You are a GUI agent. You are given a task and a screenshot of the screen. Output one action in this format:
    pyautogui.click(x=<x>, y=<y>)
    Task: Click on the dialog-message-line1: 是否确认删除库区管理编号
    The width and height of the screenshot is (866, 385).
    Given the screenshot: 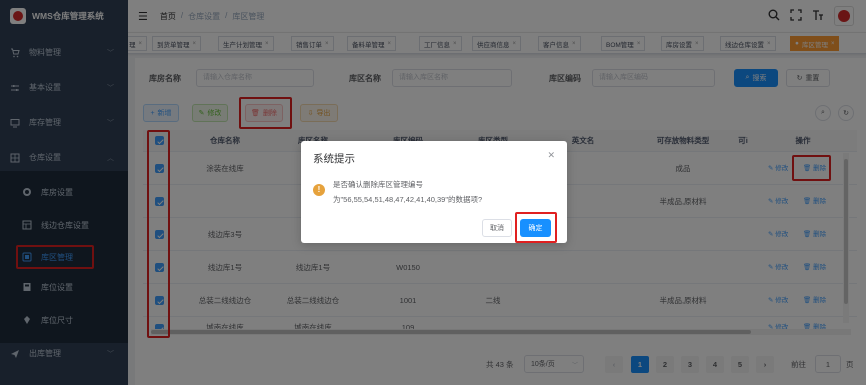 What is the action you would take?
    pyautogui.click(x=378, y=184)
    